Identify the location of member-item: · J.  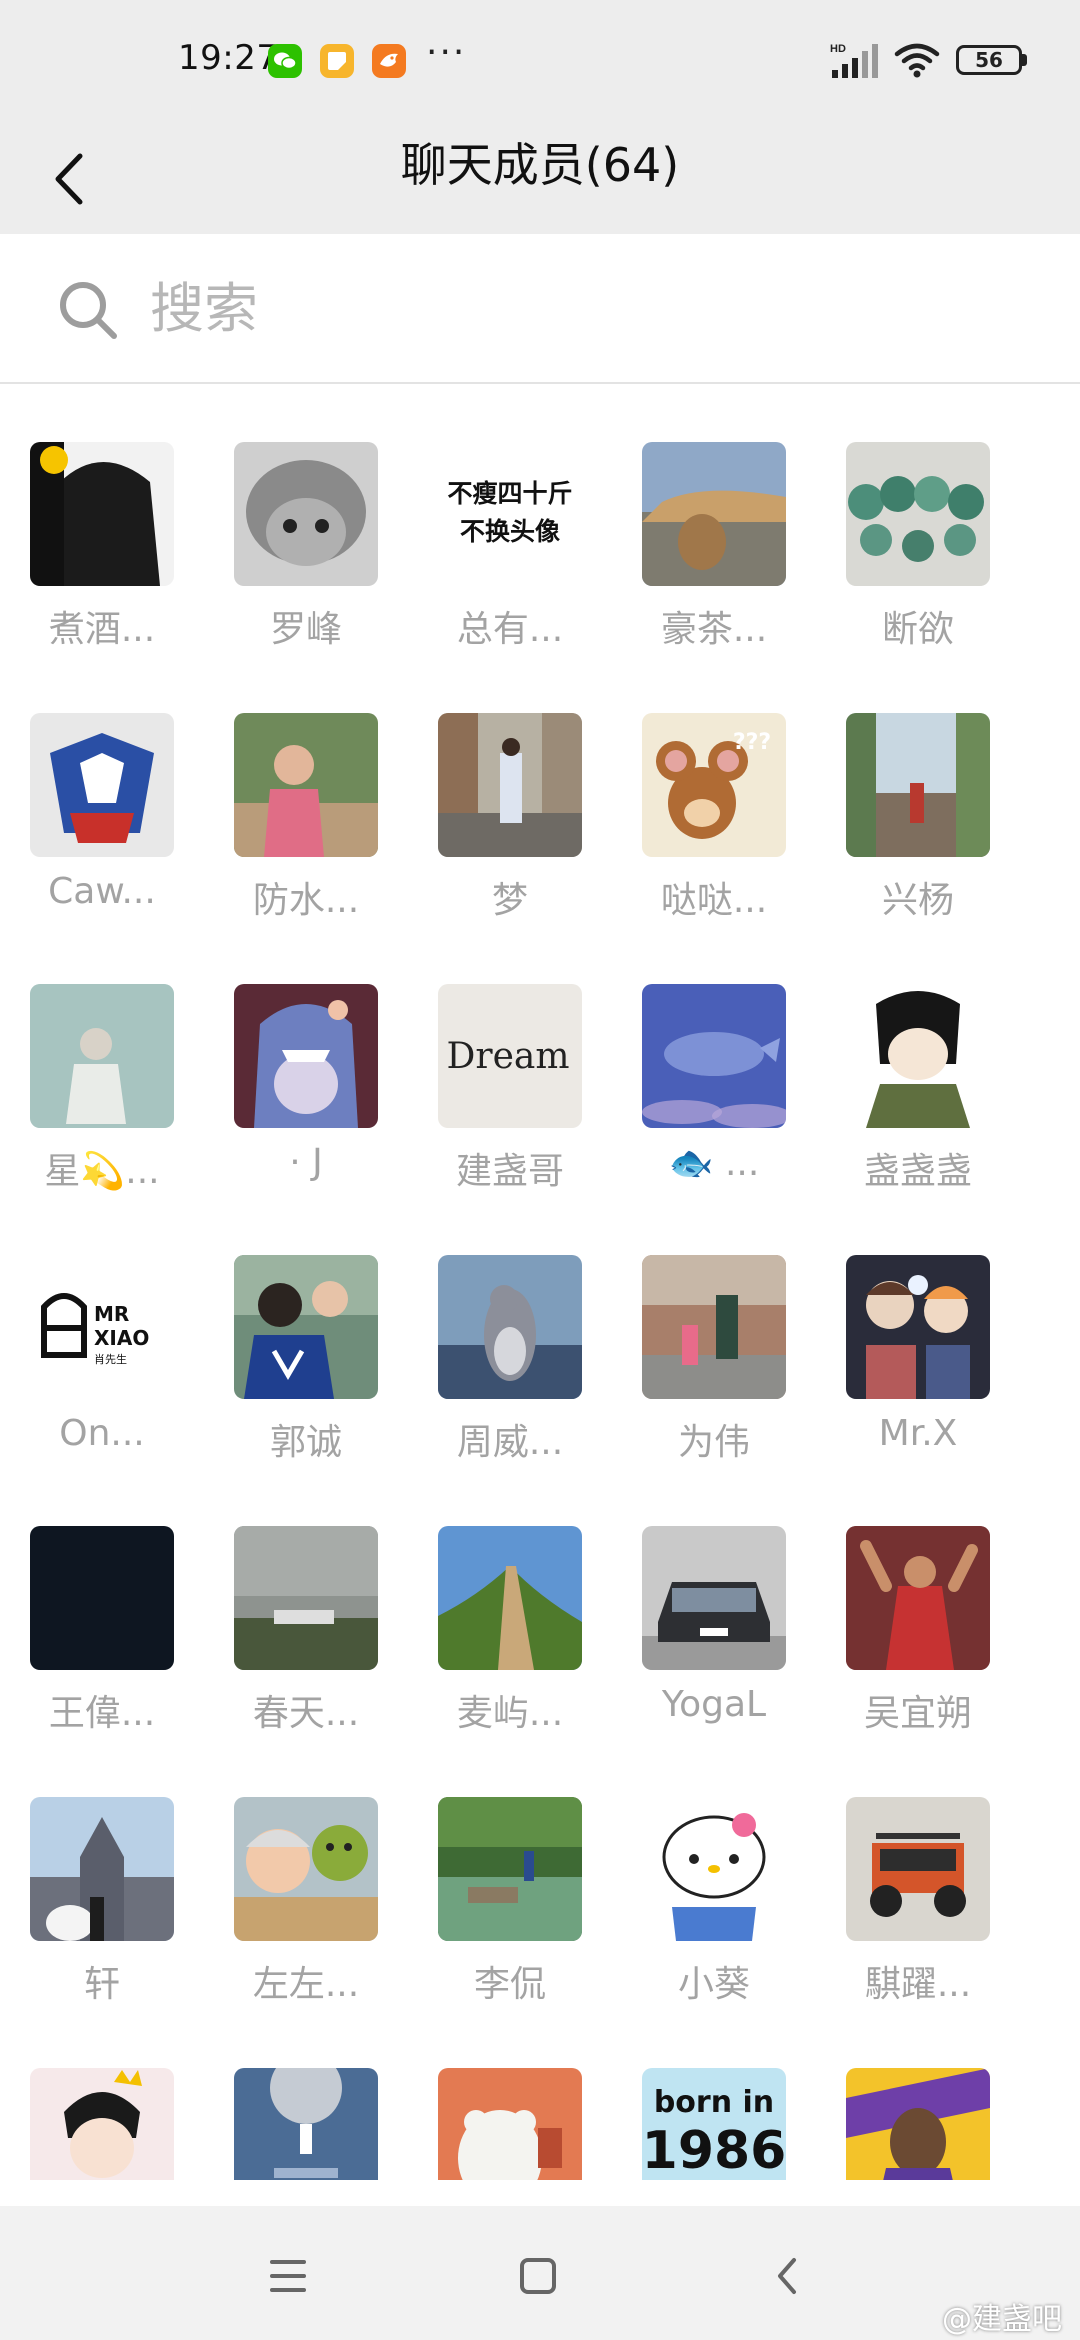
(306, 1099).